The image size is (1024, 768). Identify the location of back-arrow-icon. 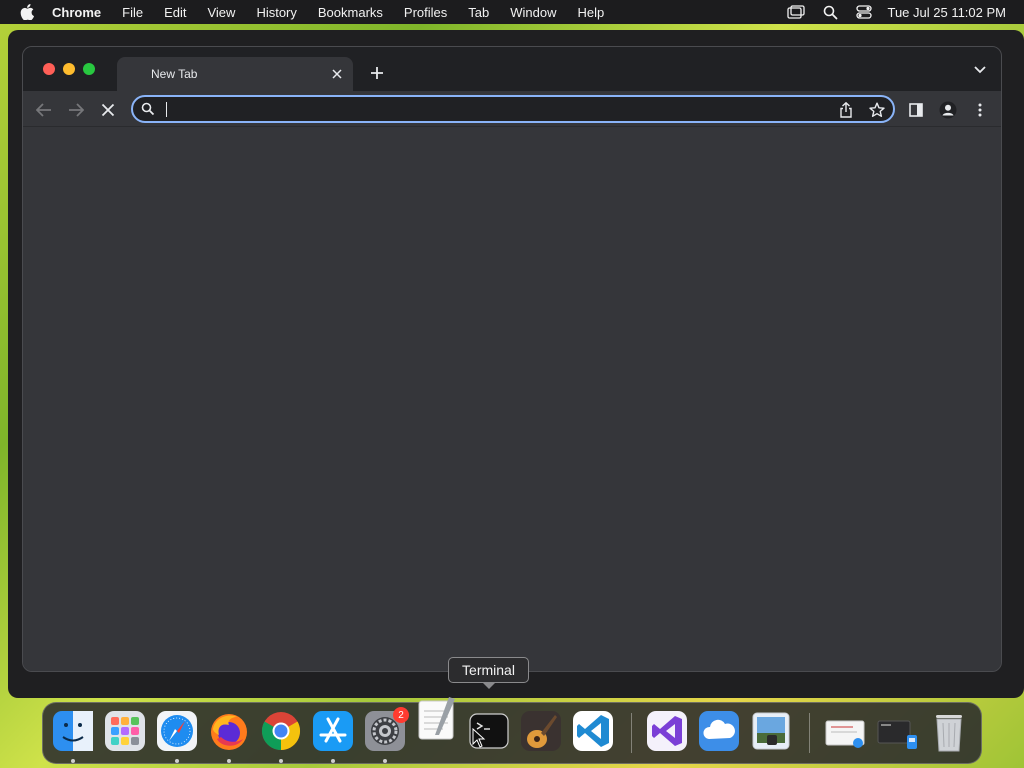
(44, 110).